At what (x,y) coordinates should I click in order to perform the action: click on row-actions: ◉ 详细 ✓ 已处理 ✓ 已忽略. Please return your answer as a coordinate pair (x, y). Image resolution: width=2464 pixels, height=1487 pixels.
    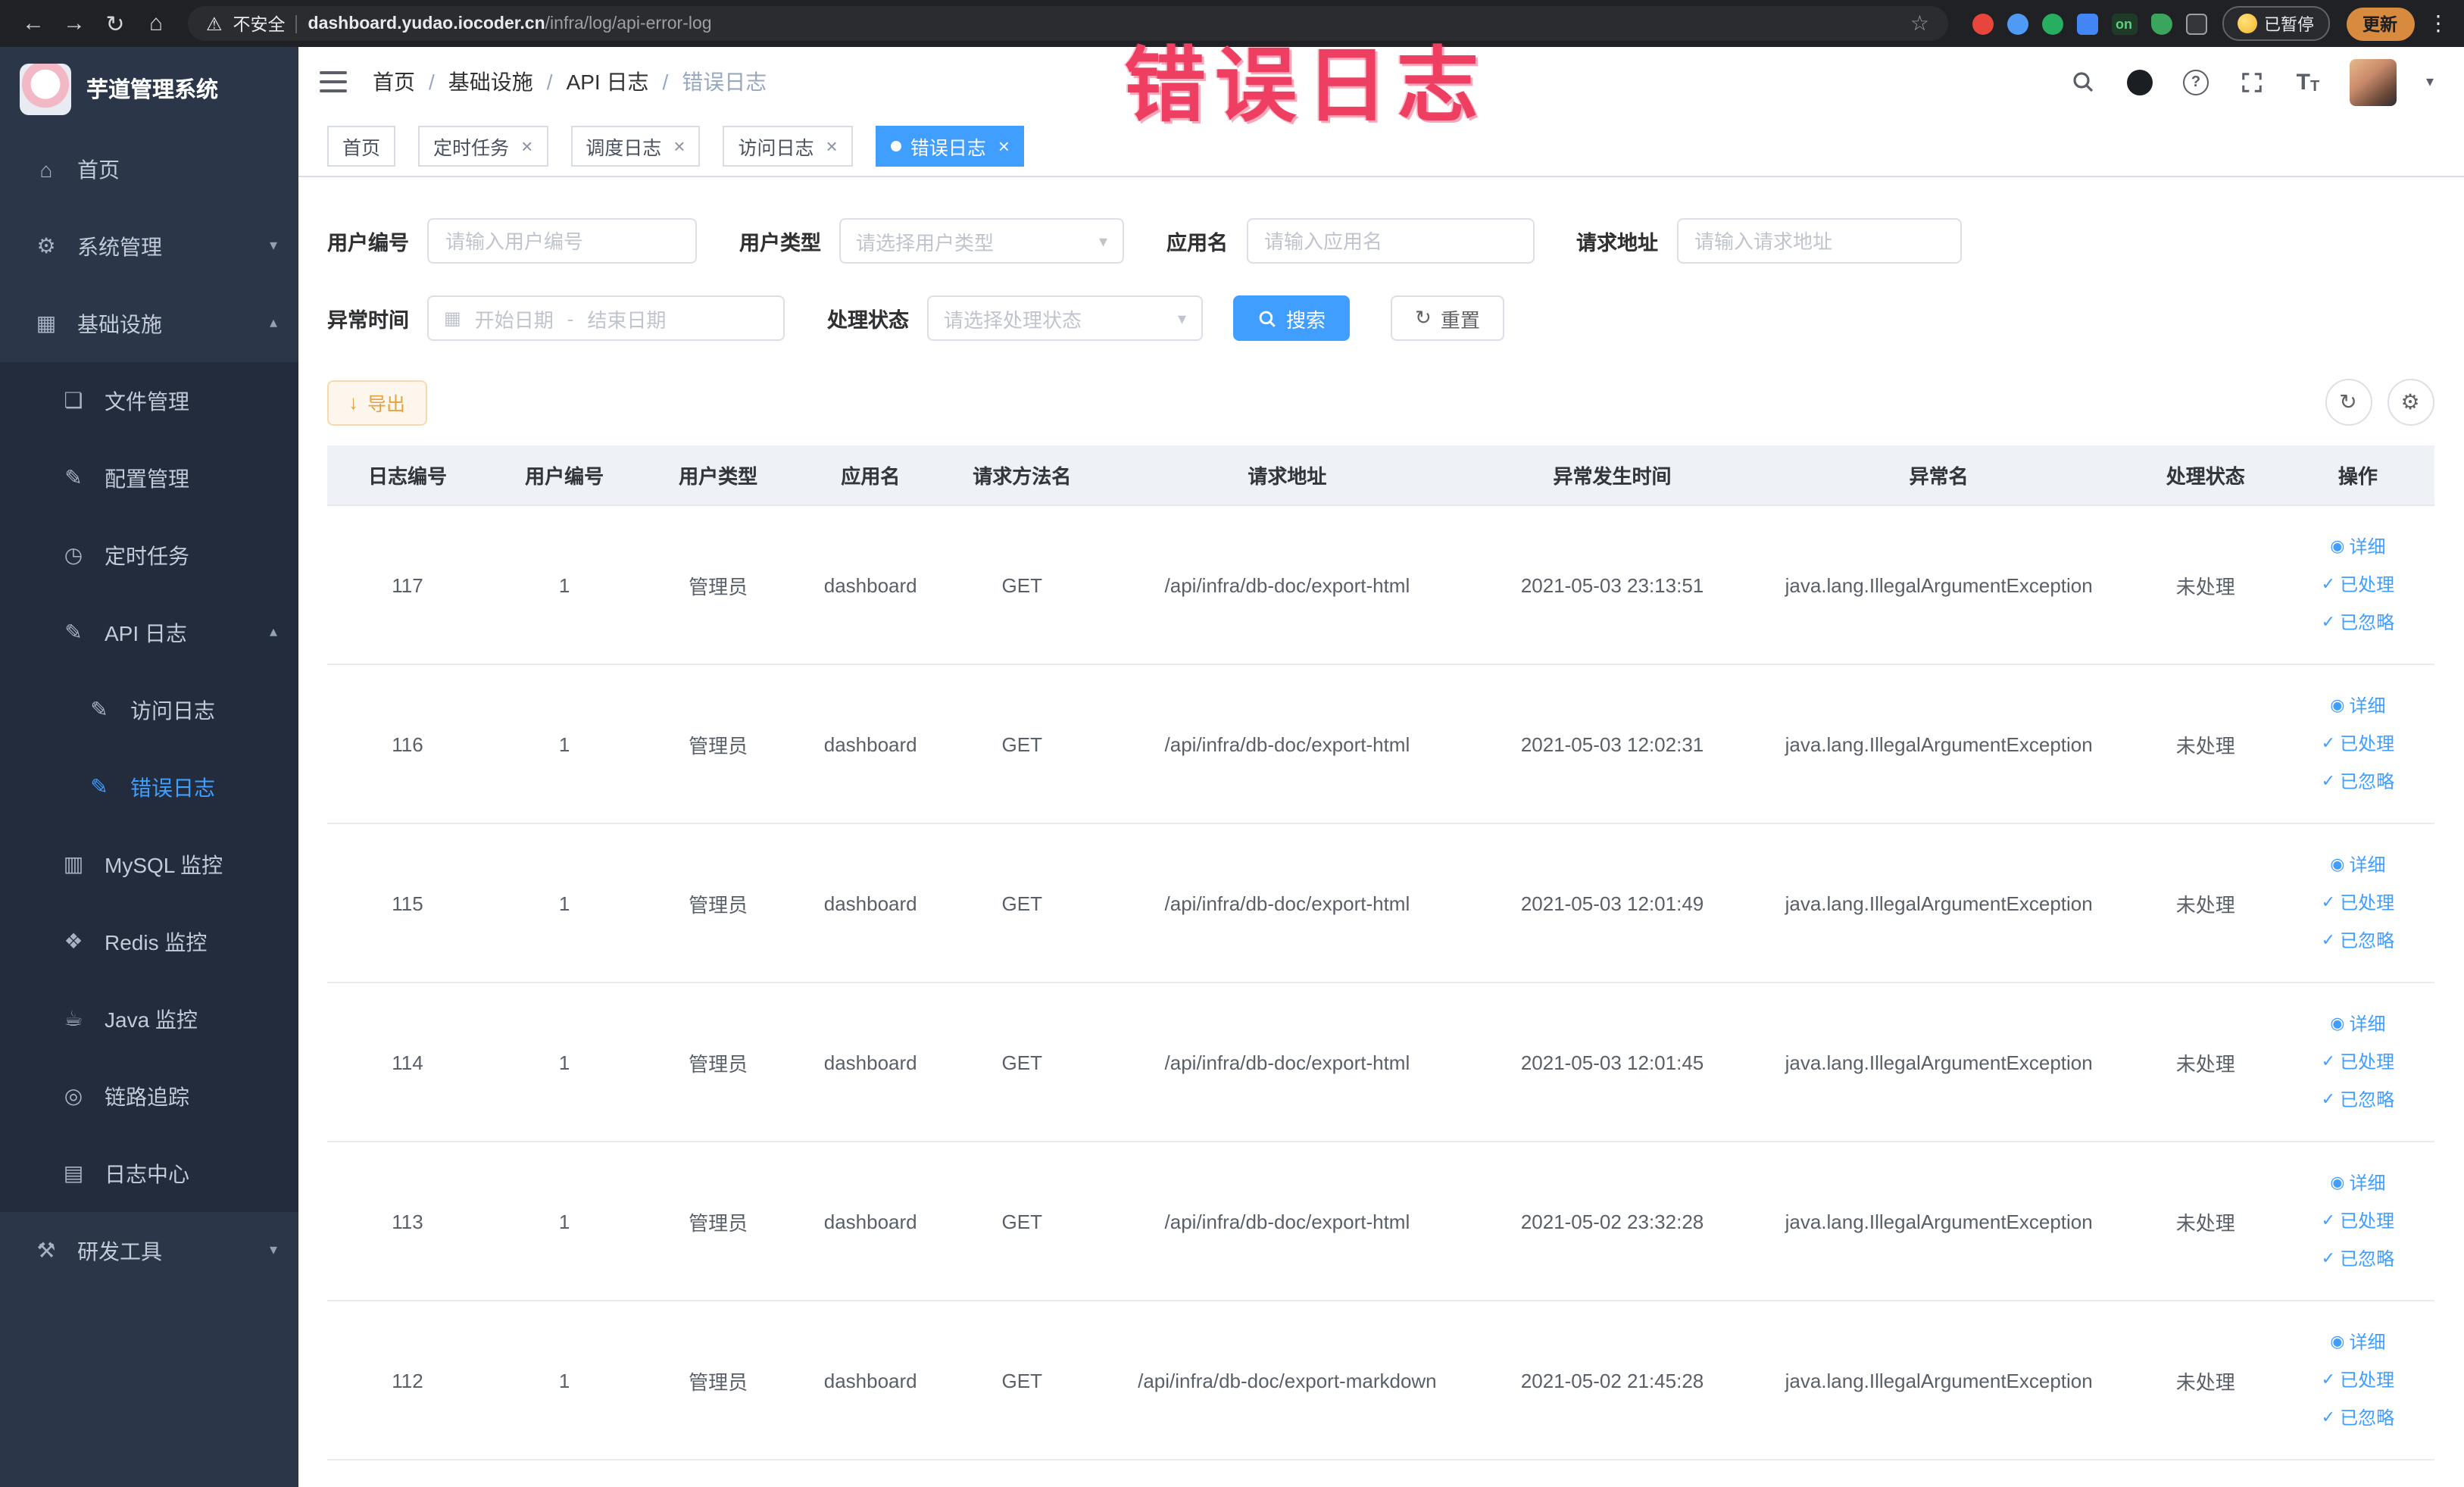
    Looking at the image, I should click on (2358, 744).